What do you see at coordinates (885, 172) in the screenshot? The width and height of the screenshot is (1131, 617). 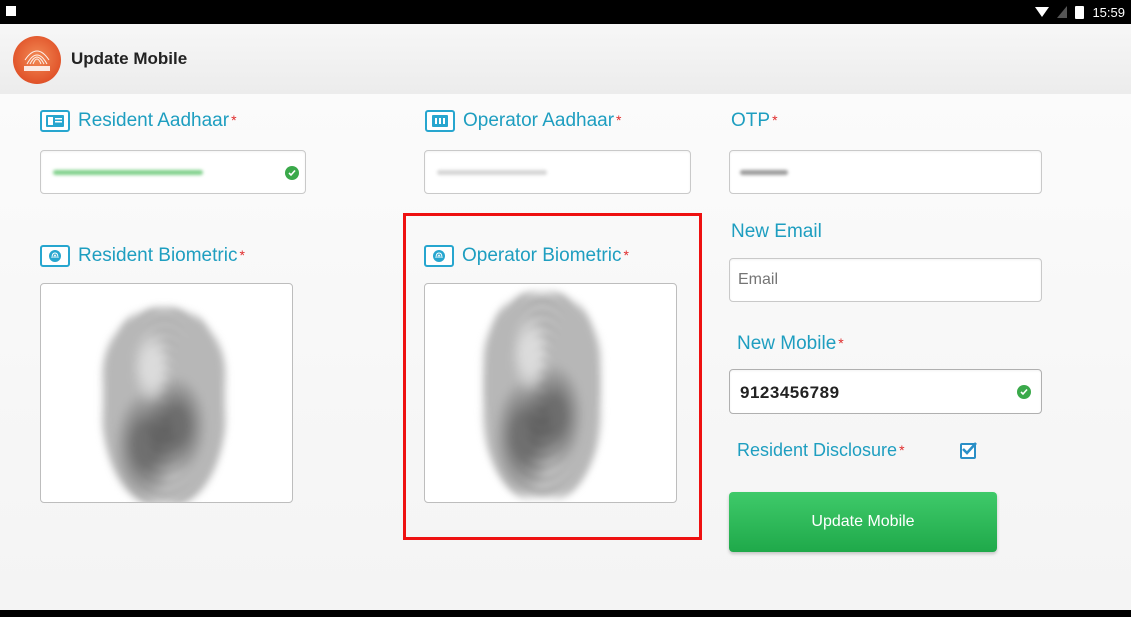 I see `otp-input` at bounding box center [885, 172].